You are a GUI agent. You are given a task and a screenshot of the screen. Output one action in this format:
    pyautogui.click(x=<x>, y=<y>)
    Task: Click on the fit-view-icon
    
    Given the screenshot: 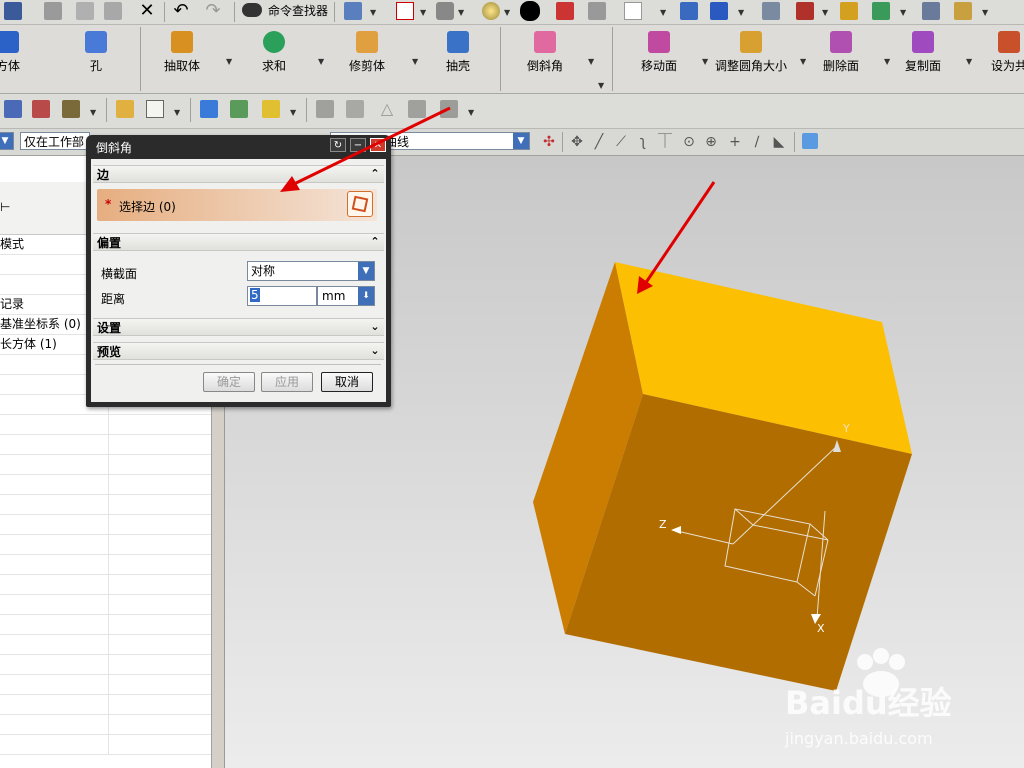 What is the action you would take?
    pyautogui.click(x=405, y=11)
    